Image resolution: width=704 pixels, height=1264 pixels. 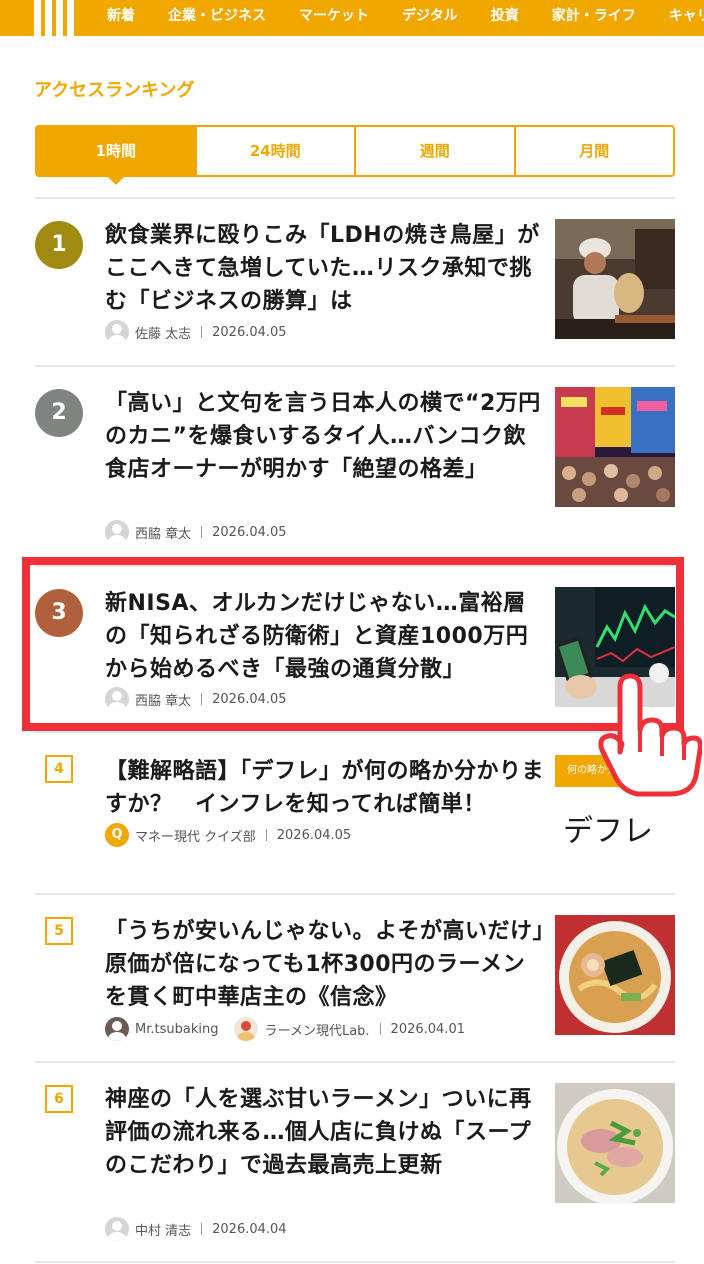 What do you see at coordinates (114, 90) in the screenshot?
I see `section-title: アクセスランキング` at bounding box center [114, 90].